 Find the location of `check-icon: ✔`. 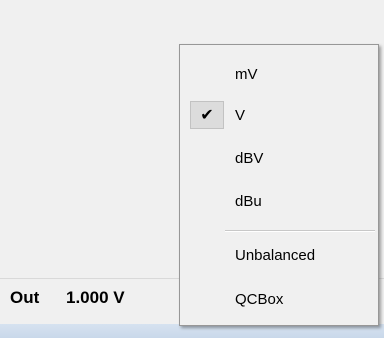

check-icon: ✔ is located at coordinates (207, 115).